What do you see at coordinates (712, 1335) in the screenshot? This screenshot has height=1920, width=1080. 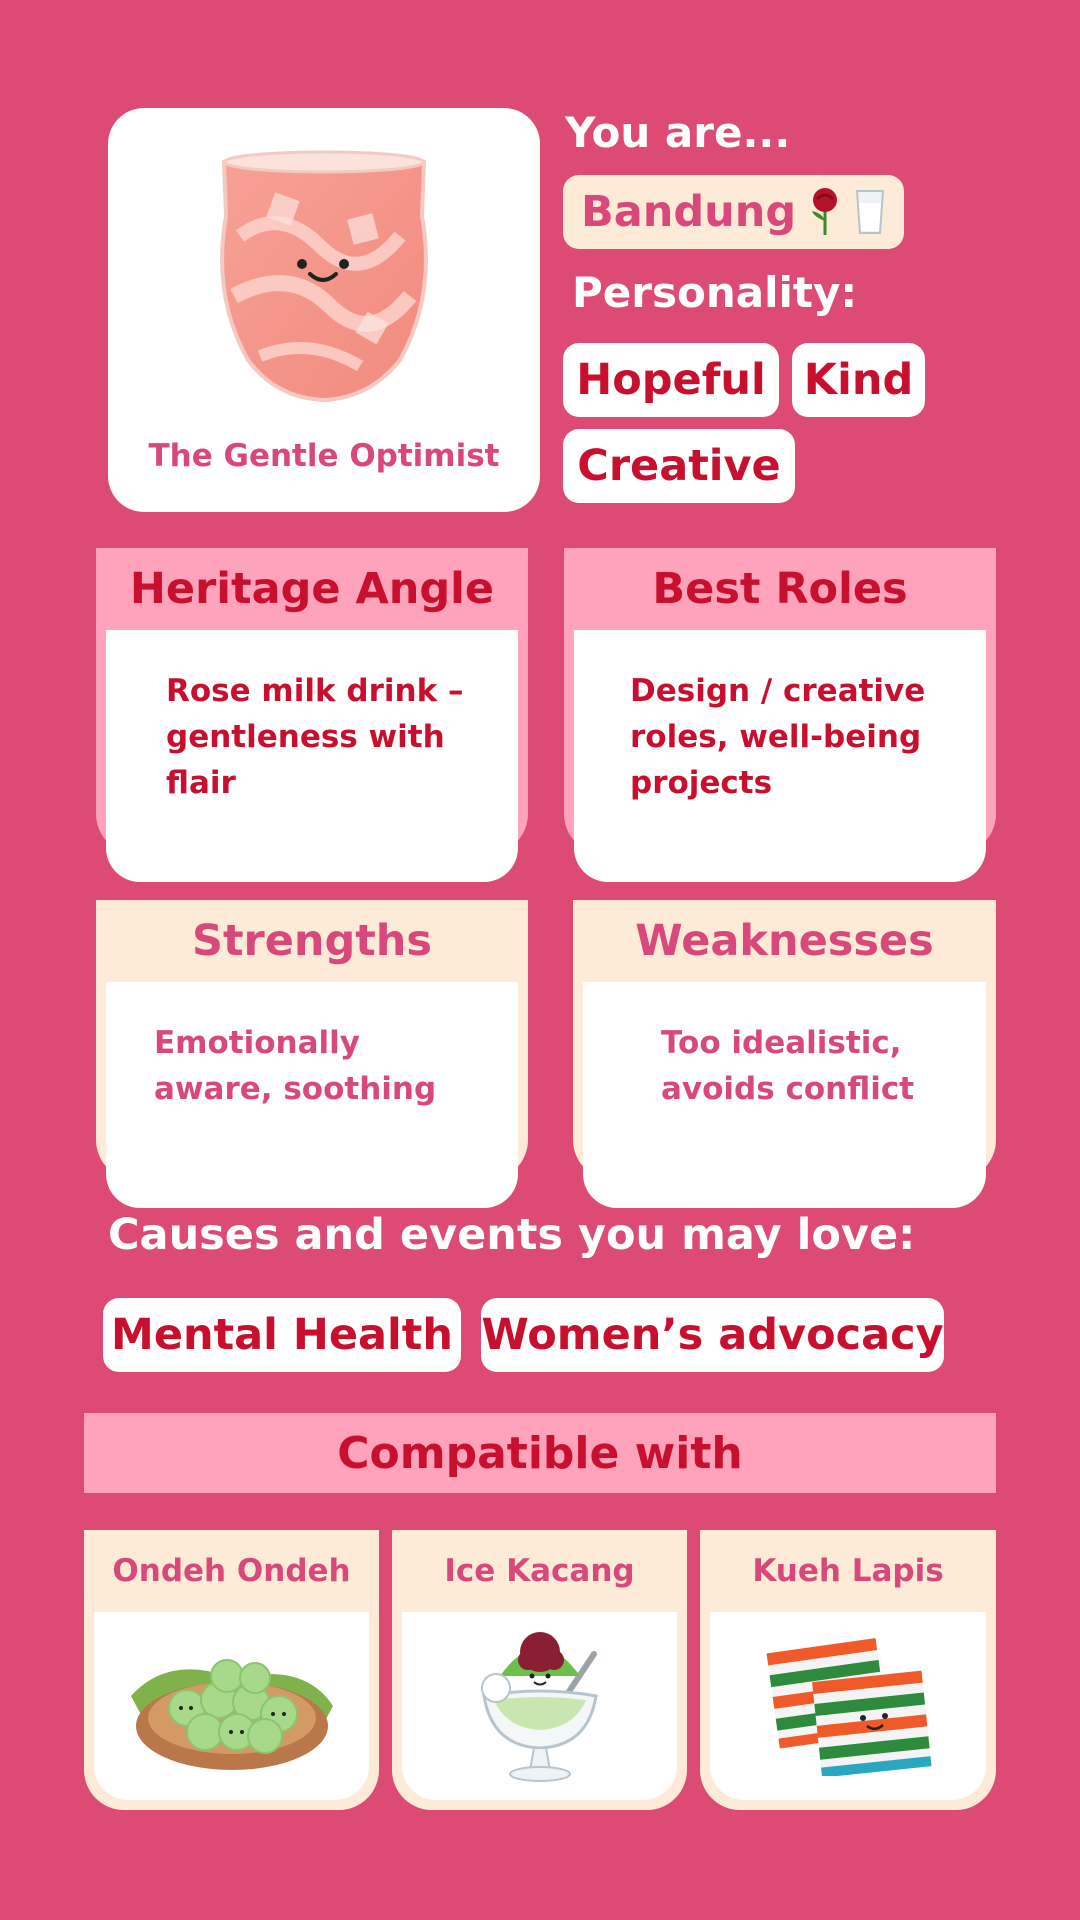 I see `cause-tag-womens-advocacy: Women’s advocacy` at bounding box center [712, 1335].